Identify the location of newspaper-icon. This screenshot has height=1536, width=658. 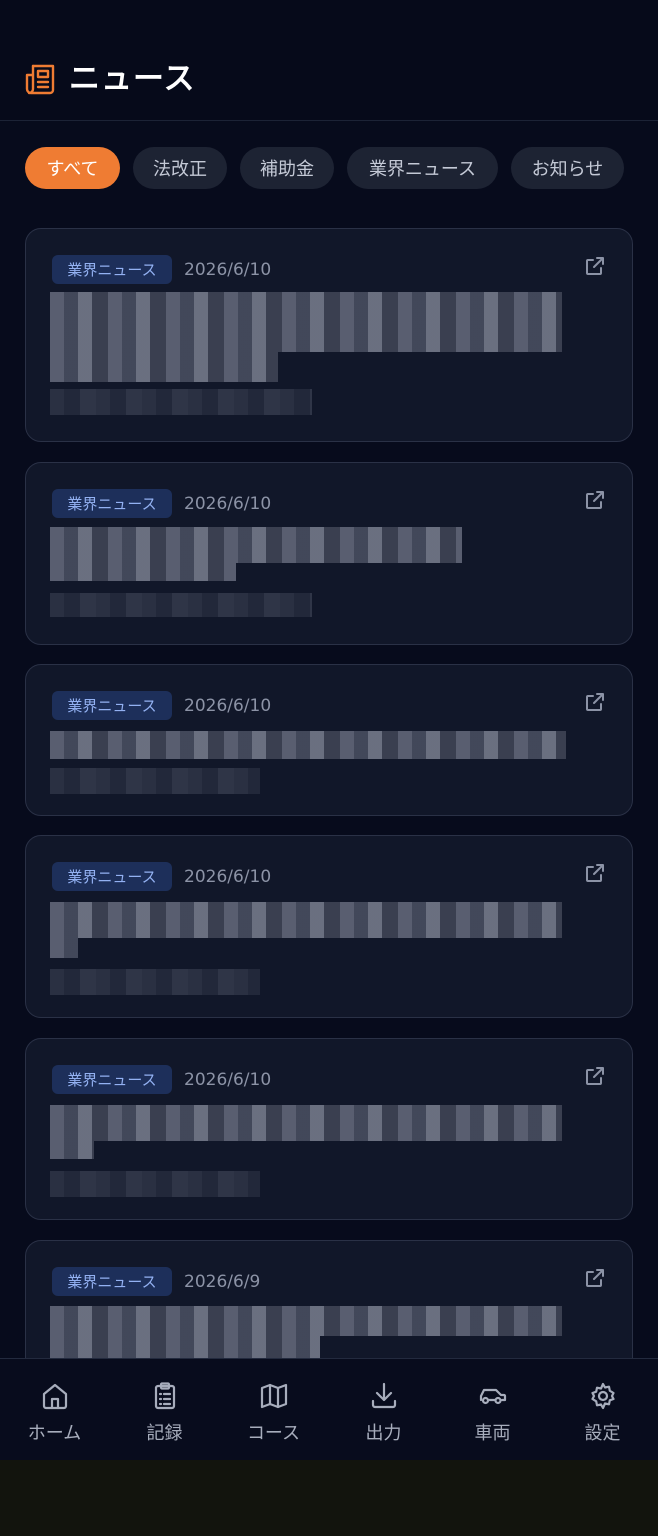
(40, 79).